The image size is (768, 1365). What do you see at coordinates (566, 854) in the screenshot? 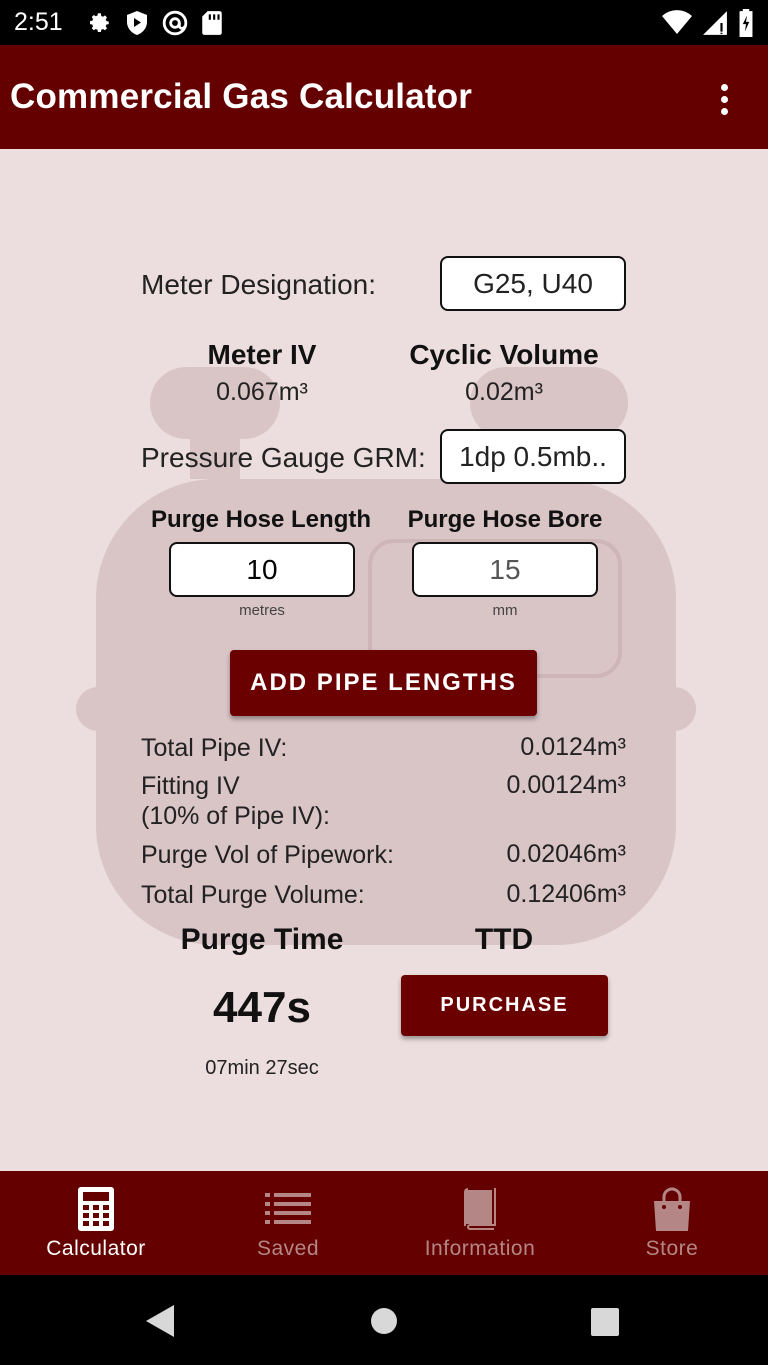
I see `purge-vol-pipework-value: 0.02046m³` at bounding box center [566, 854].